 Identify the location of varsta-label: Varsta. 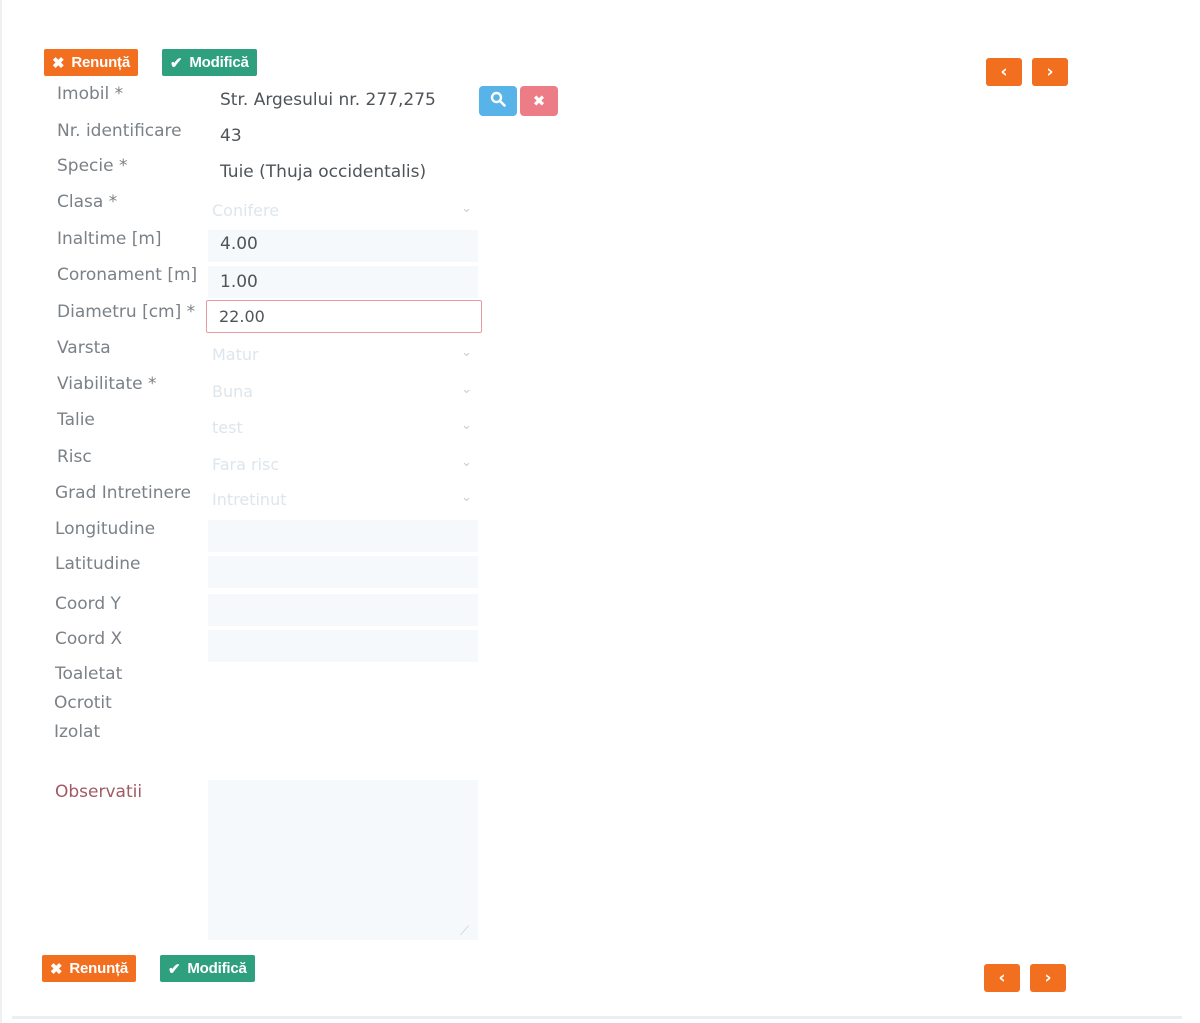
(84, 348).